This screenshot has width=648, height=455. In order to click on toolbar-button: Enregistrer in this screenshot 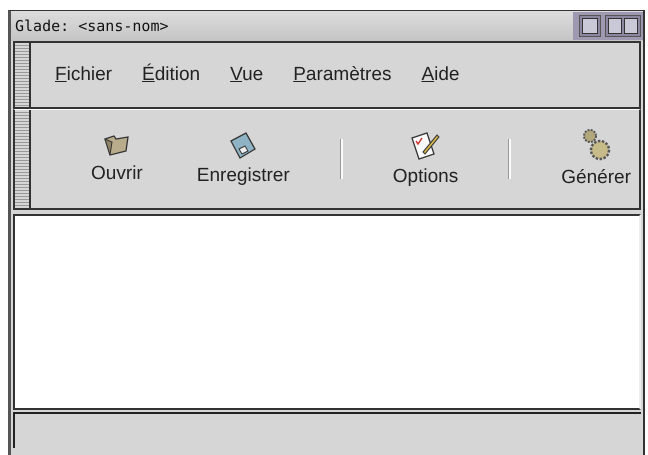, I will do `click(243, 159)`.